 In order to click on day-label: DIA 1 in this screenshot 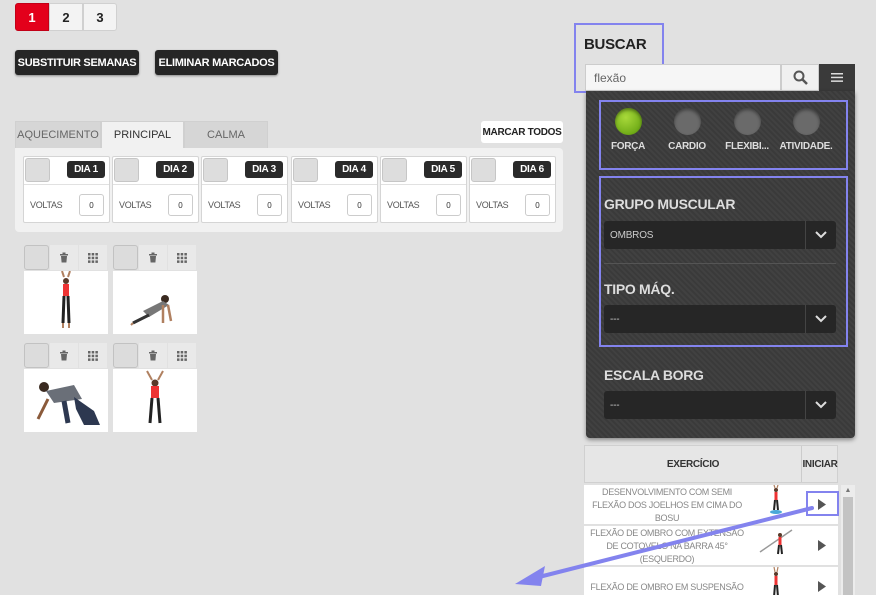, I will do `click(86, 169)`.